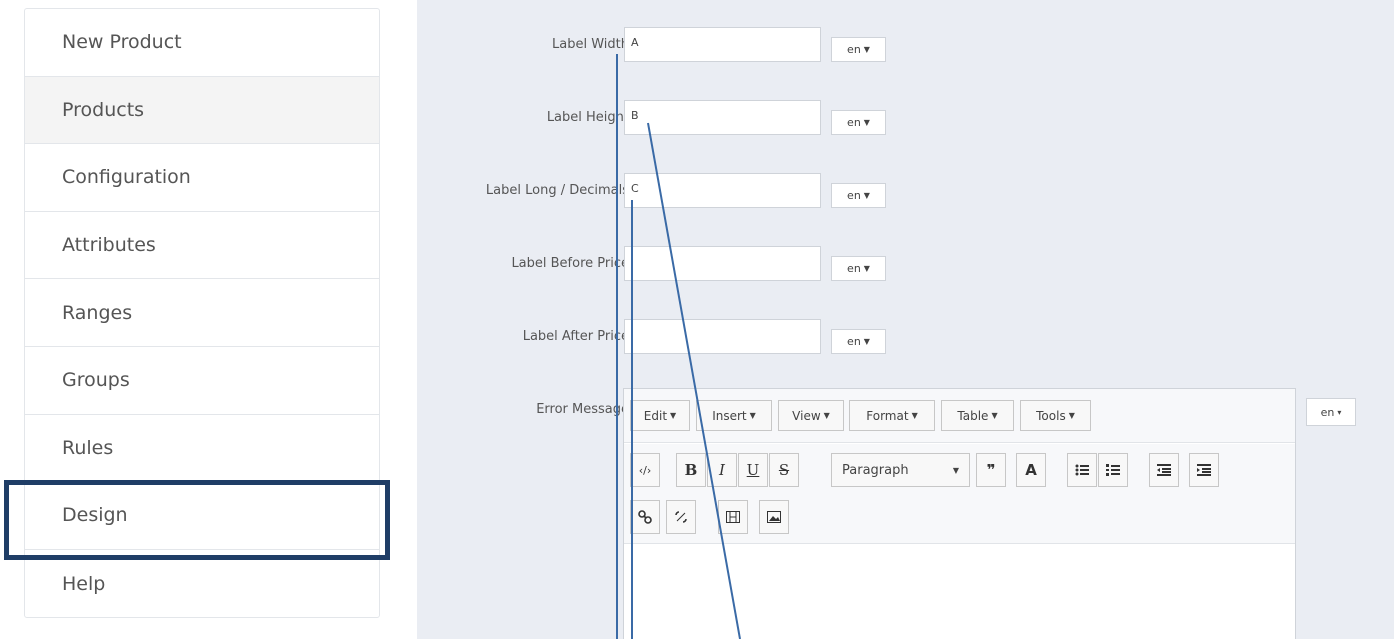  Describe the element at coordinates (959, 494) in the screenshot. I see `editor-toolbar: ‹/› B I U S Paragraph ▼ ❞ A` at that location.